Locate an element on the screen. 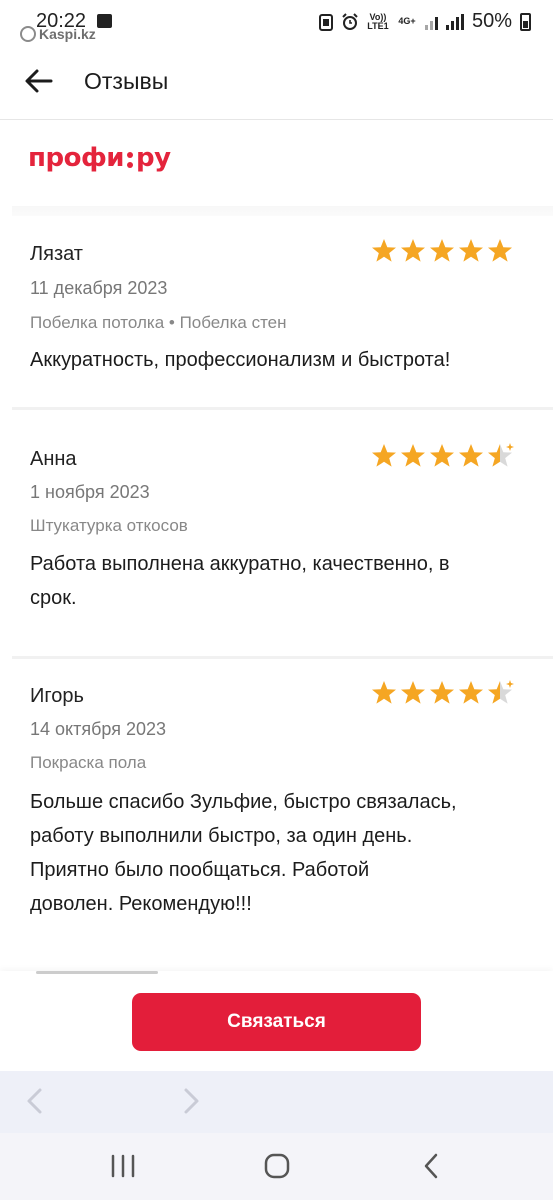  signal-icon is located at coordinates (431, 22).